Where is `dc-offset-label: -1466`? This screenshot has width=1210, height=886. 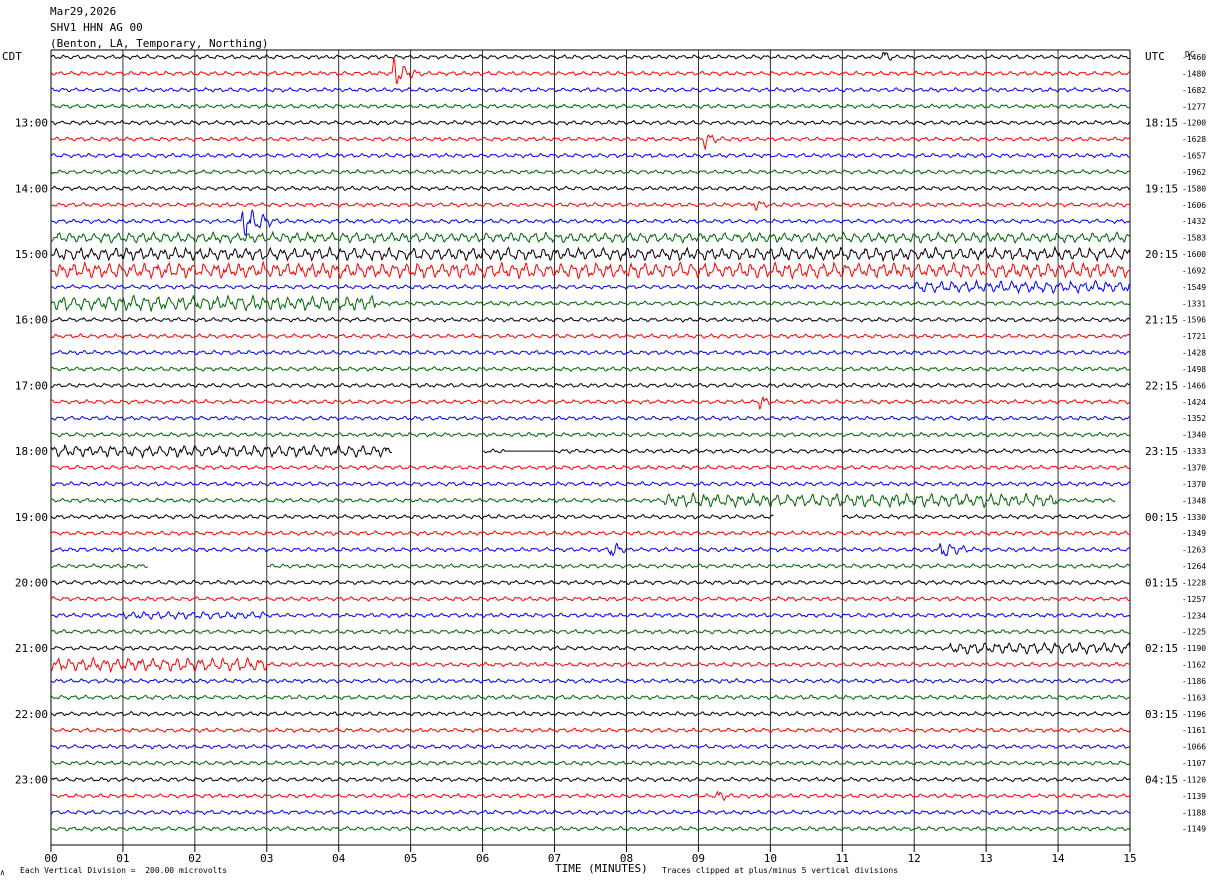
dc-offset-label: -1466 is located at coordinates (1194, 385).